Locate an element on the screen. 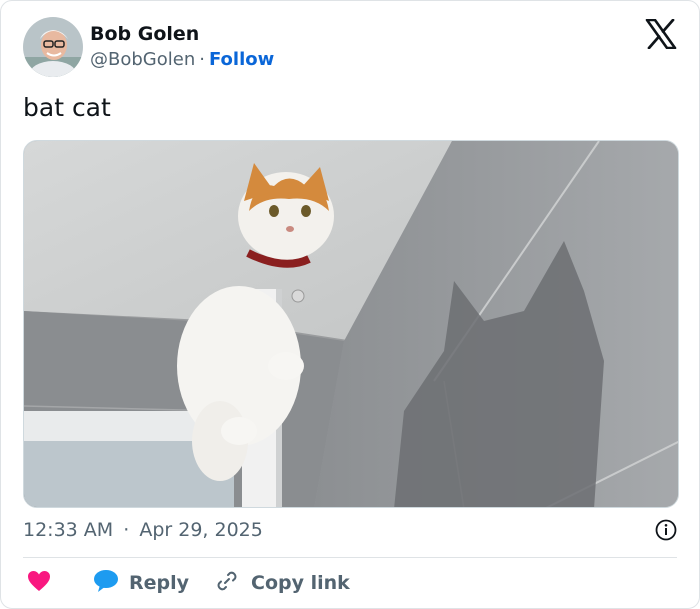 The width and height of the screenshot is (700, 609). reply-button: Reply is located at coordinates (141, 583).